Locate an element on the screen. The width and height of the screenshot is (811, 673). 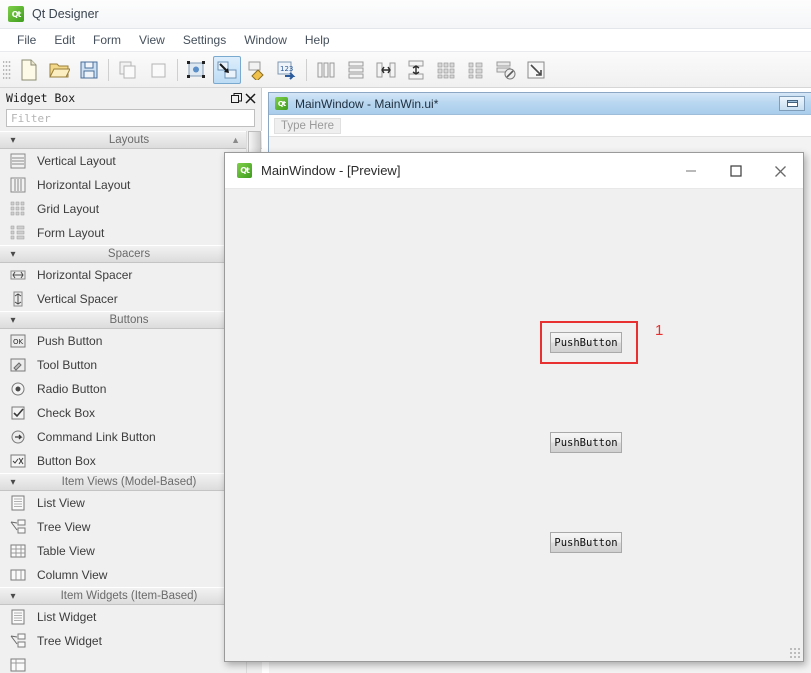
radio-button-icon is located at coordinates (18, 389).